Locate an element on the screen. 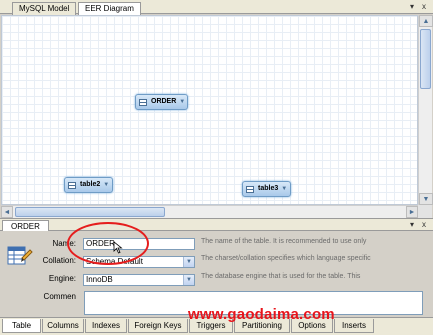 The width and height of the screenshot is (433, 335). table-editor-icon is located at coordinates (20, 255).